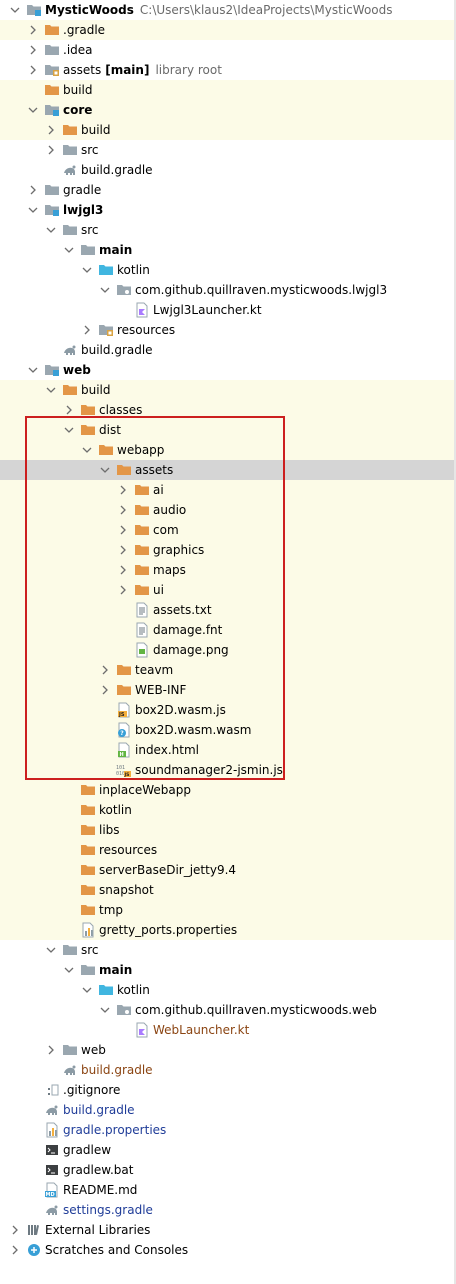  I want to click on tree-row: inplaceWebapp, so click(228, 790).